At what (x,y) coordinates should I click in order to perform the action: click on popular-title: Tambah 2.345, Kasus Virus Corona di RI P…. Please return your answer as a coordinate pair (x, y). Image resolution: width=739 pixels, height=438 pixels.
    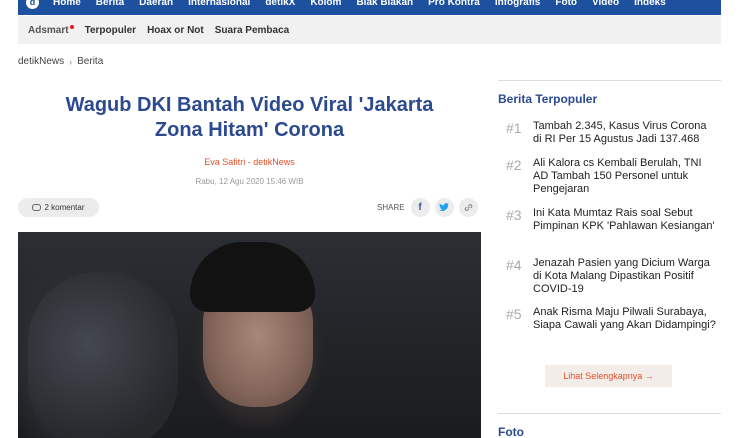
    Looking at the image, I should click on (625, 133).